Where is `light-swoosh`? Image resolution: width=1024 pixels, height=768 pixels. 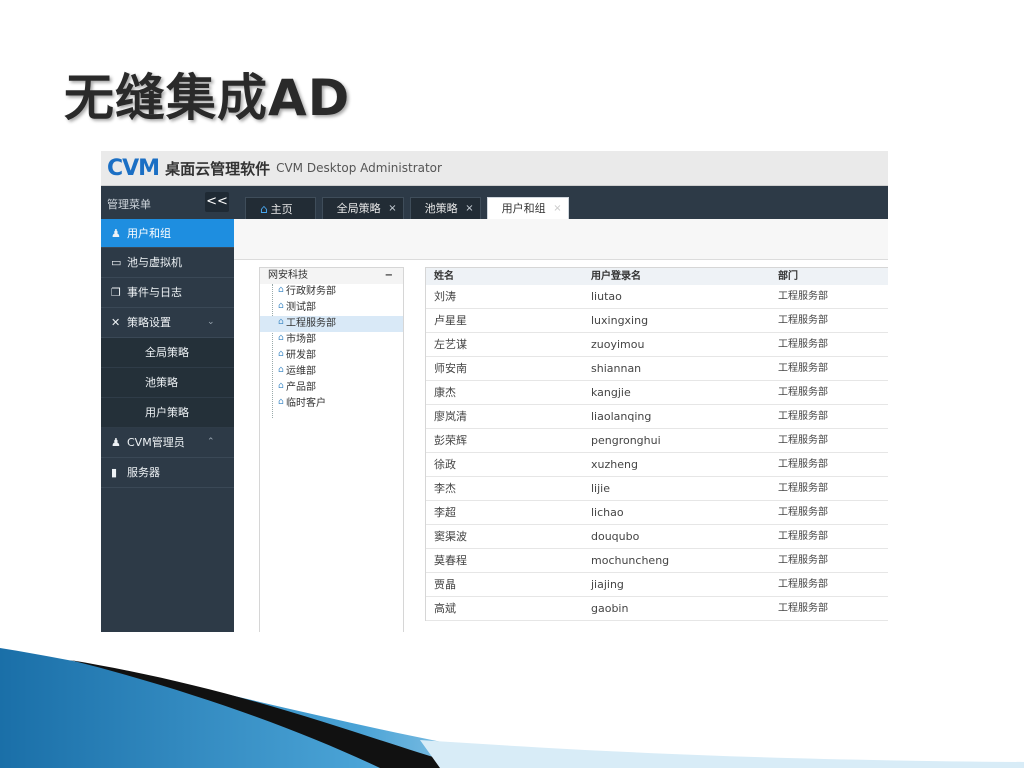
light-swoosh is located at coordinates (722, 754).